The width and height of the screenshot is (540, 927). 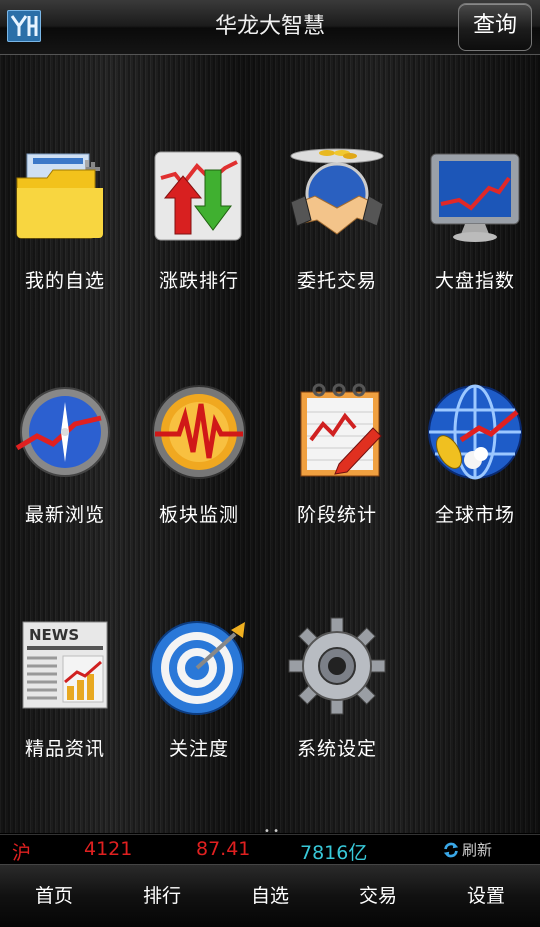 I want to click on tile-attention: 关注度, so click(x=199, y=701).